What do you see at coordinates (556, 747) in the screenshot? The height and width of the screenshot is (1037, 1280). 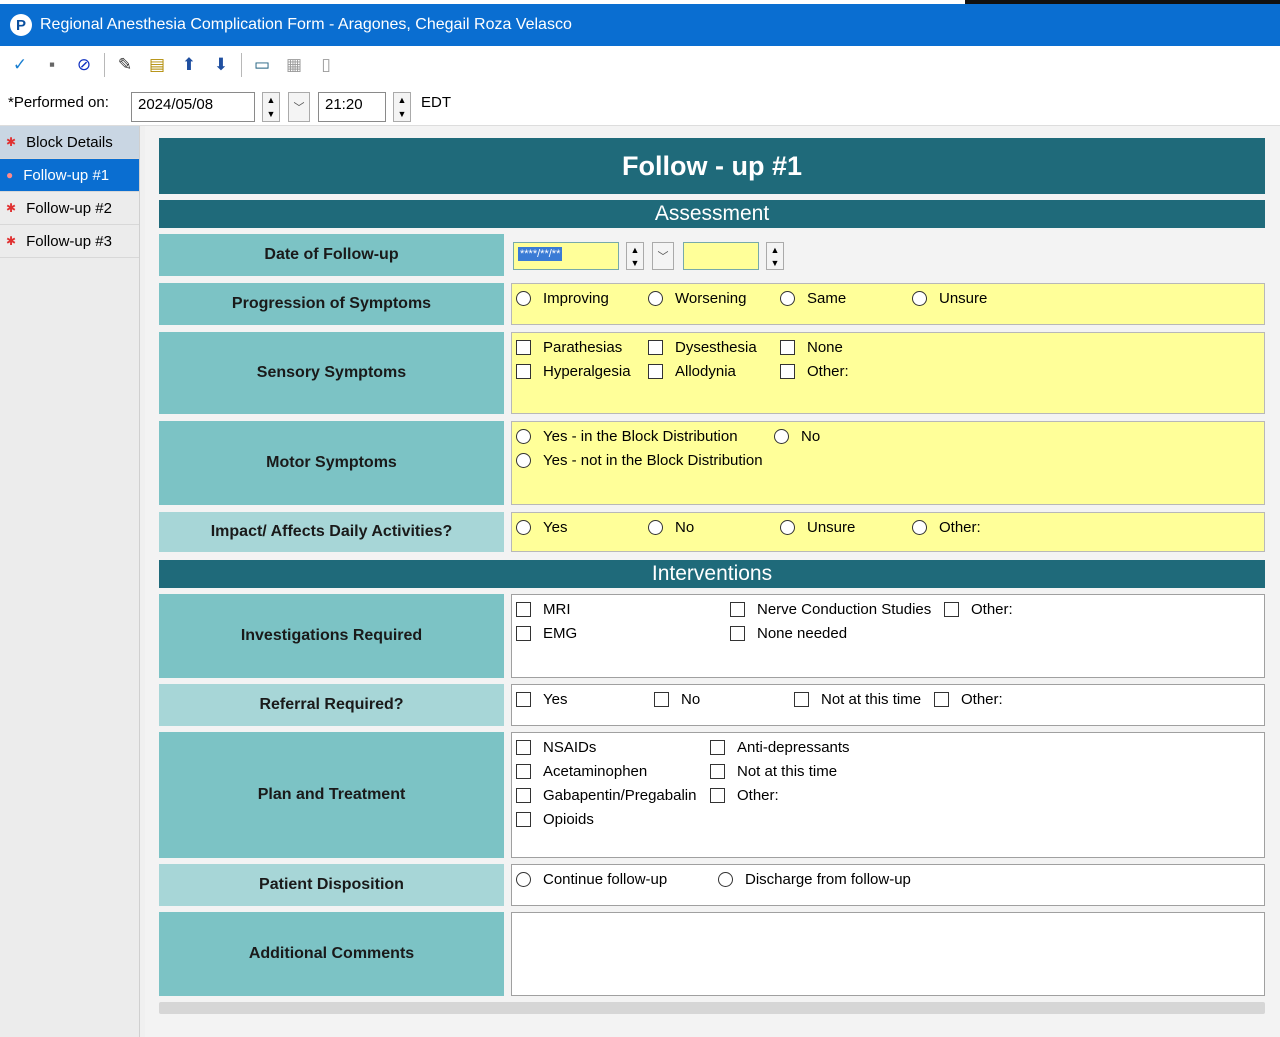 I see `plan-option-nsaids: NSAIDs` at bounding box center [556, 747].